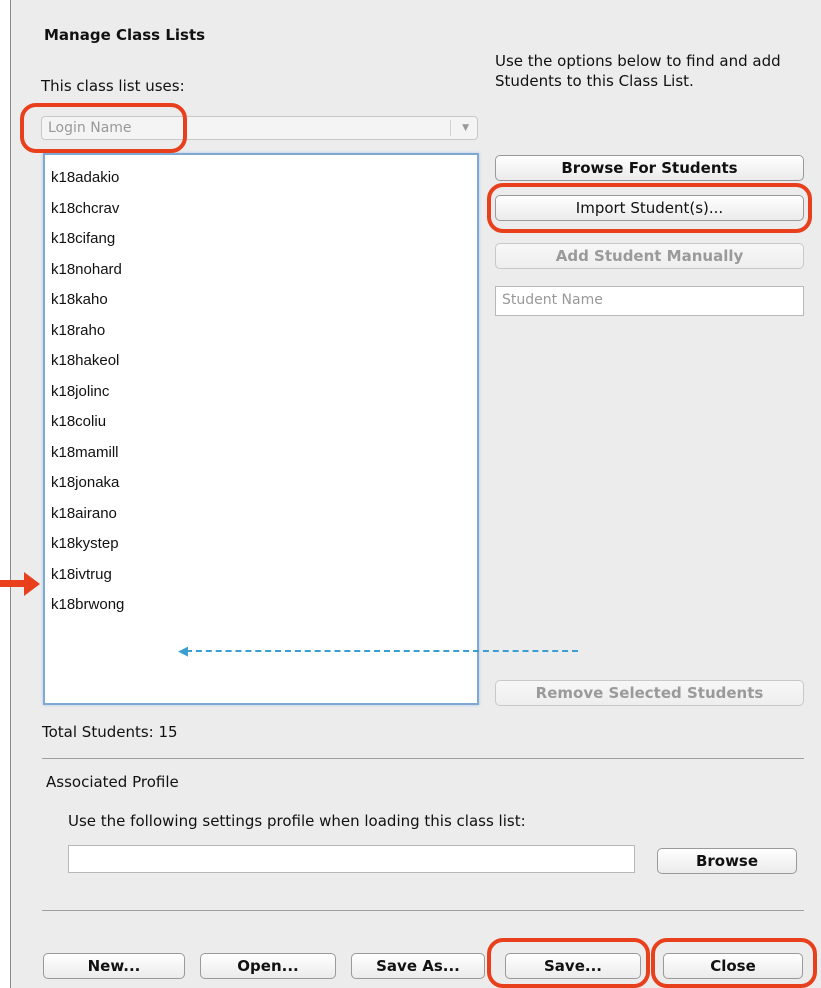  I want to click on browse-for-students-button: Browse For Students, so click(649, 168).